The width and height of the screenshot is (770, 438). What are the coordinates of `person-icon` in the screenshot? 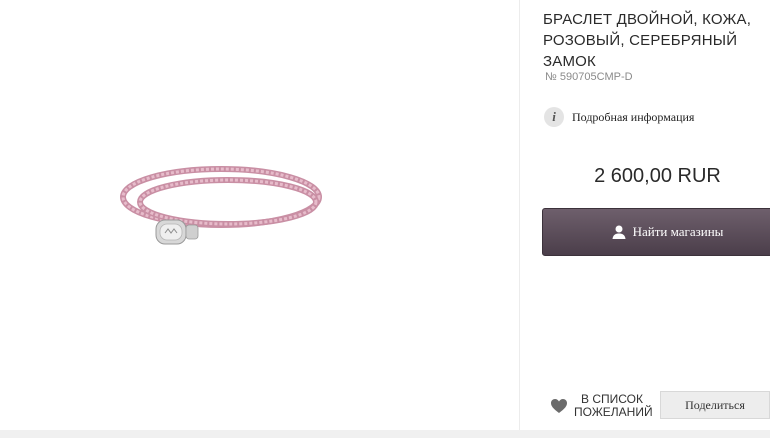 It's located at (619, 232).